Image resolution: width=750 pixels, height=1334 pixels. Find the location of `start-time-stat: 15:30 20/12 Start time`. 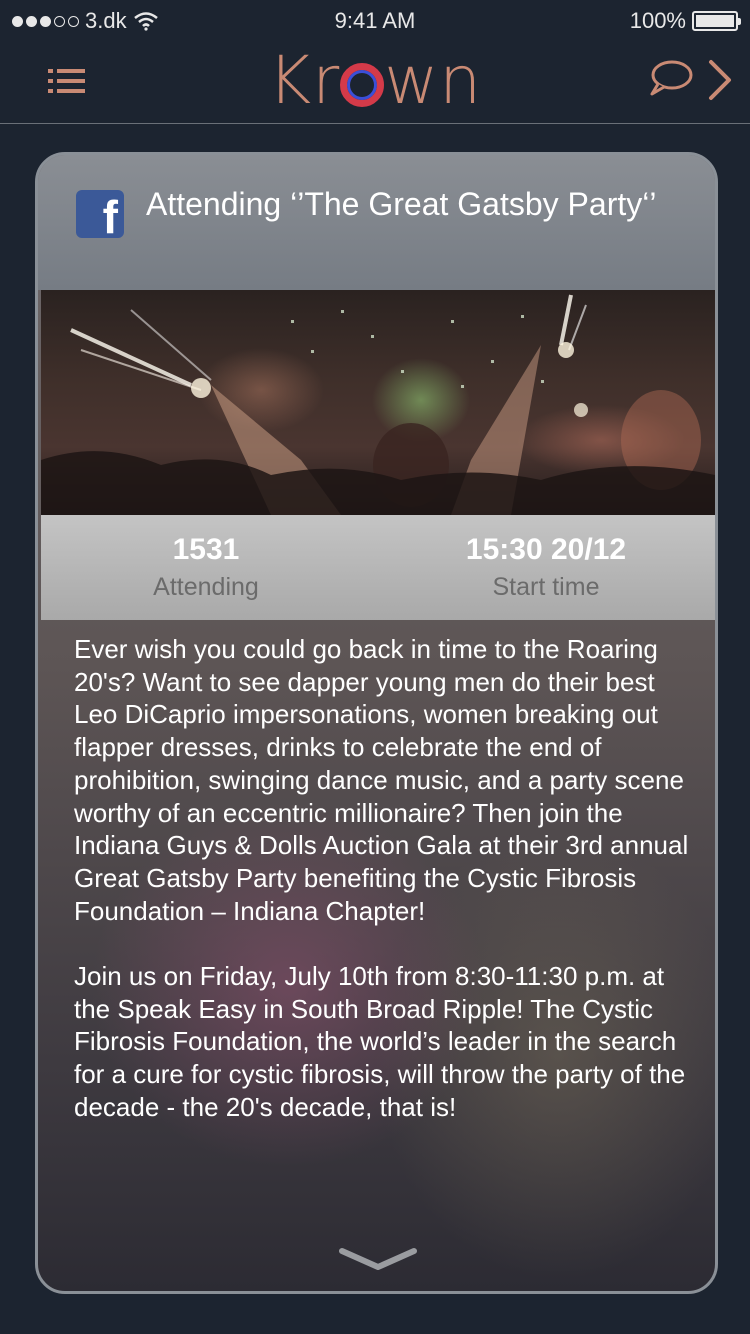

start-time-stat: 15:30 20/12 Start time is located at coordinates (546, 567).